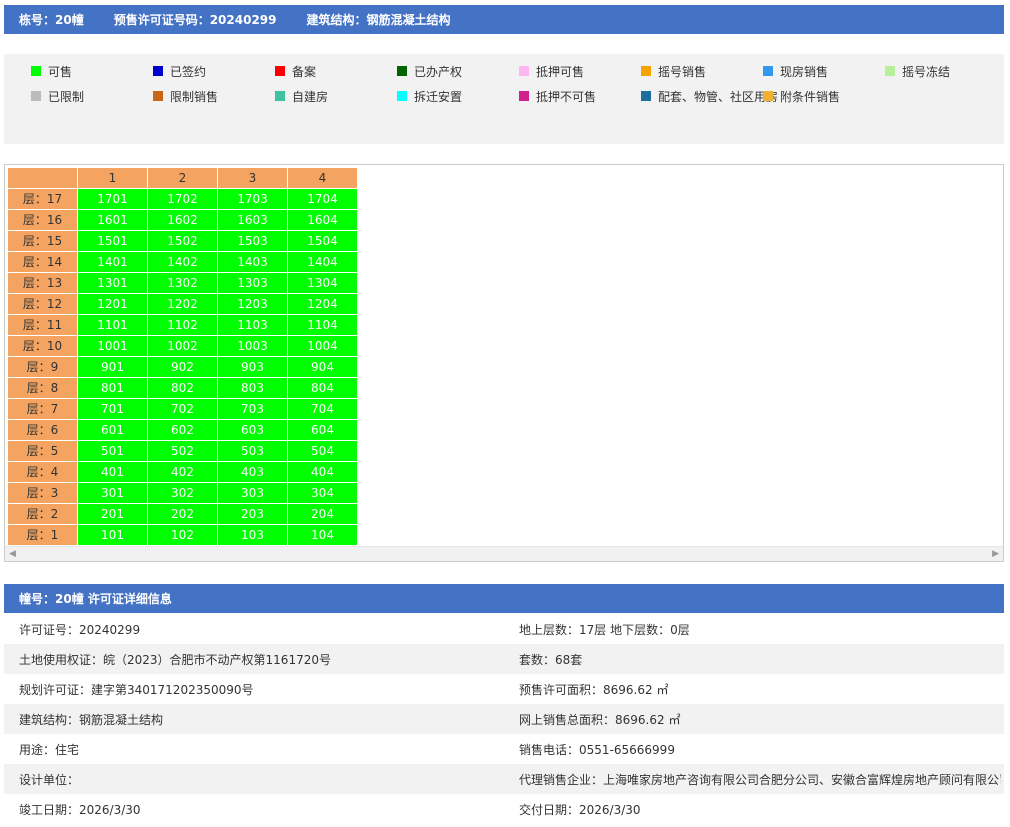 This screenshot has height=827, width=1010. Describe the element at coordinates (252, 514) in the screenshot. I see `unit-cell: 203` at that location.